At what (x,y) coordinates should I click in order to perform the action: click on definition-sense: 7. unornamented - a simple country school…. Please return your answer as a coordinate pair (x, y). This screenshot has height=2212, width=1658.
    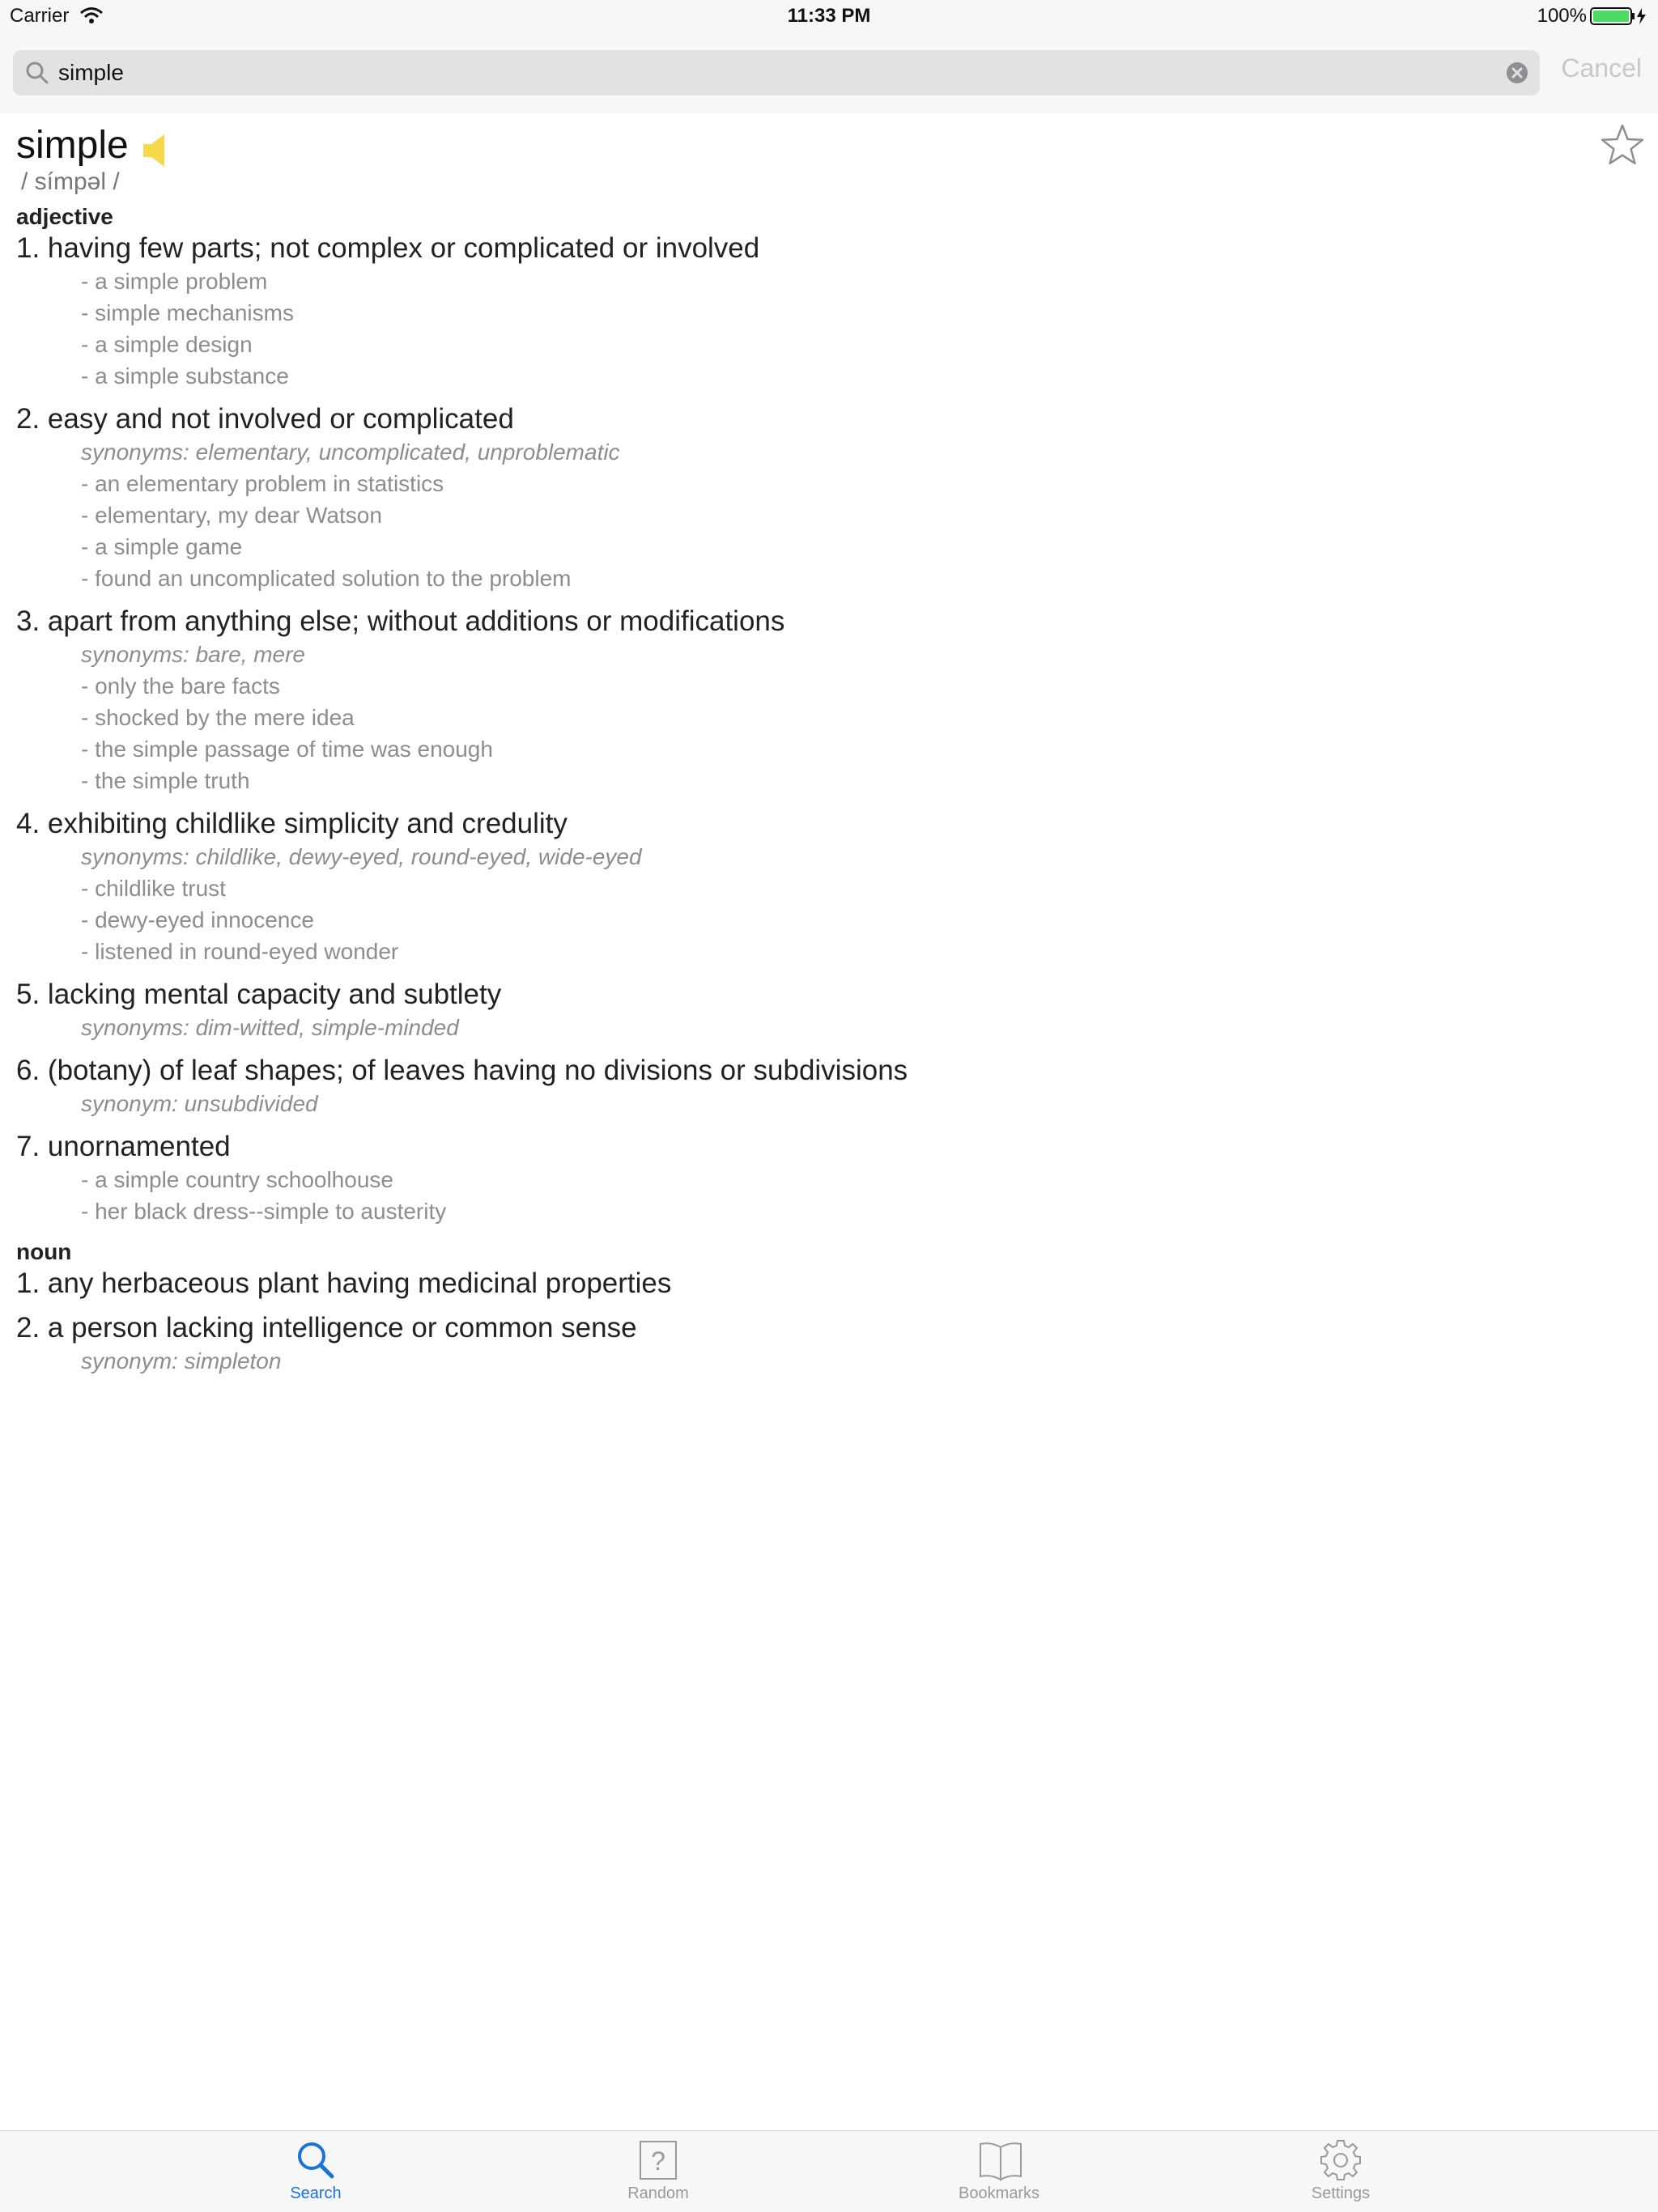
    Looking at the image, I should click on (785, 1184).